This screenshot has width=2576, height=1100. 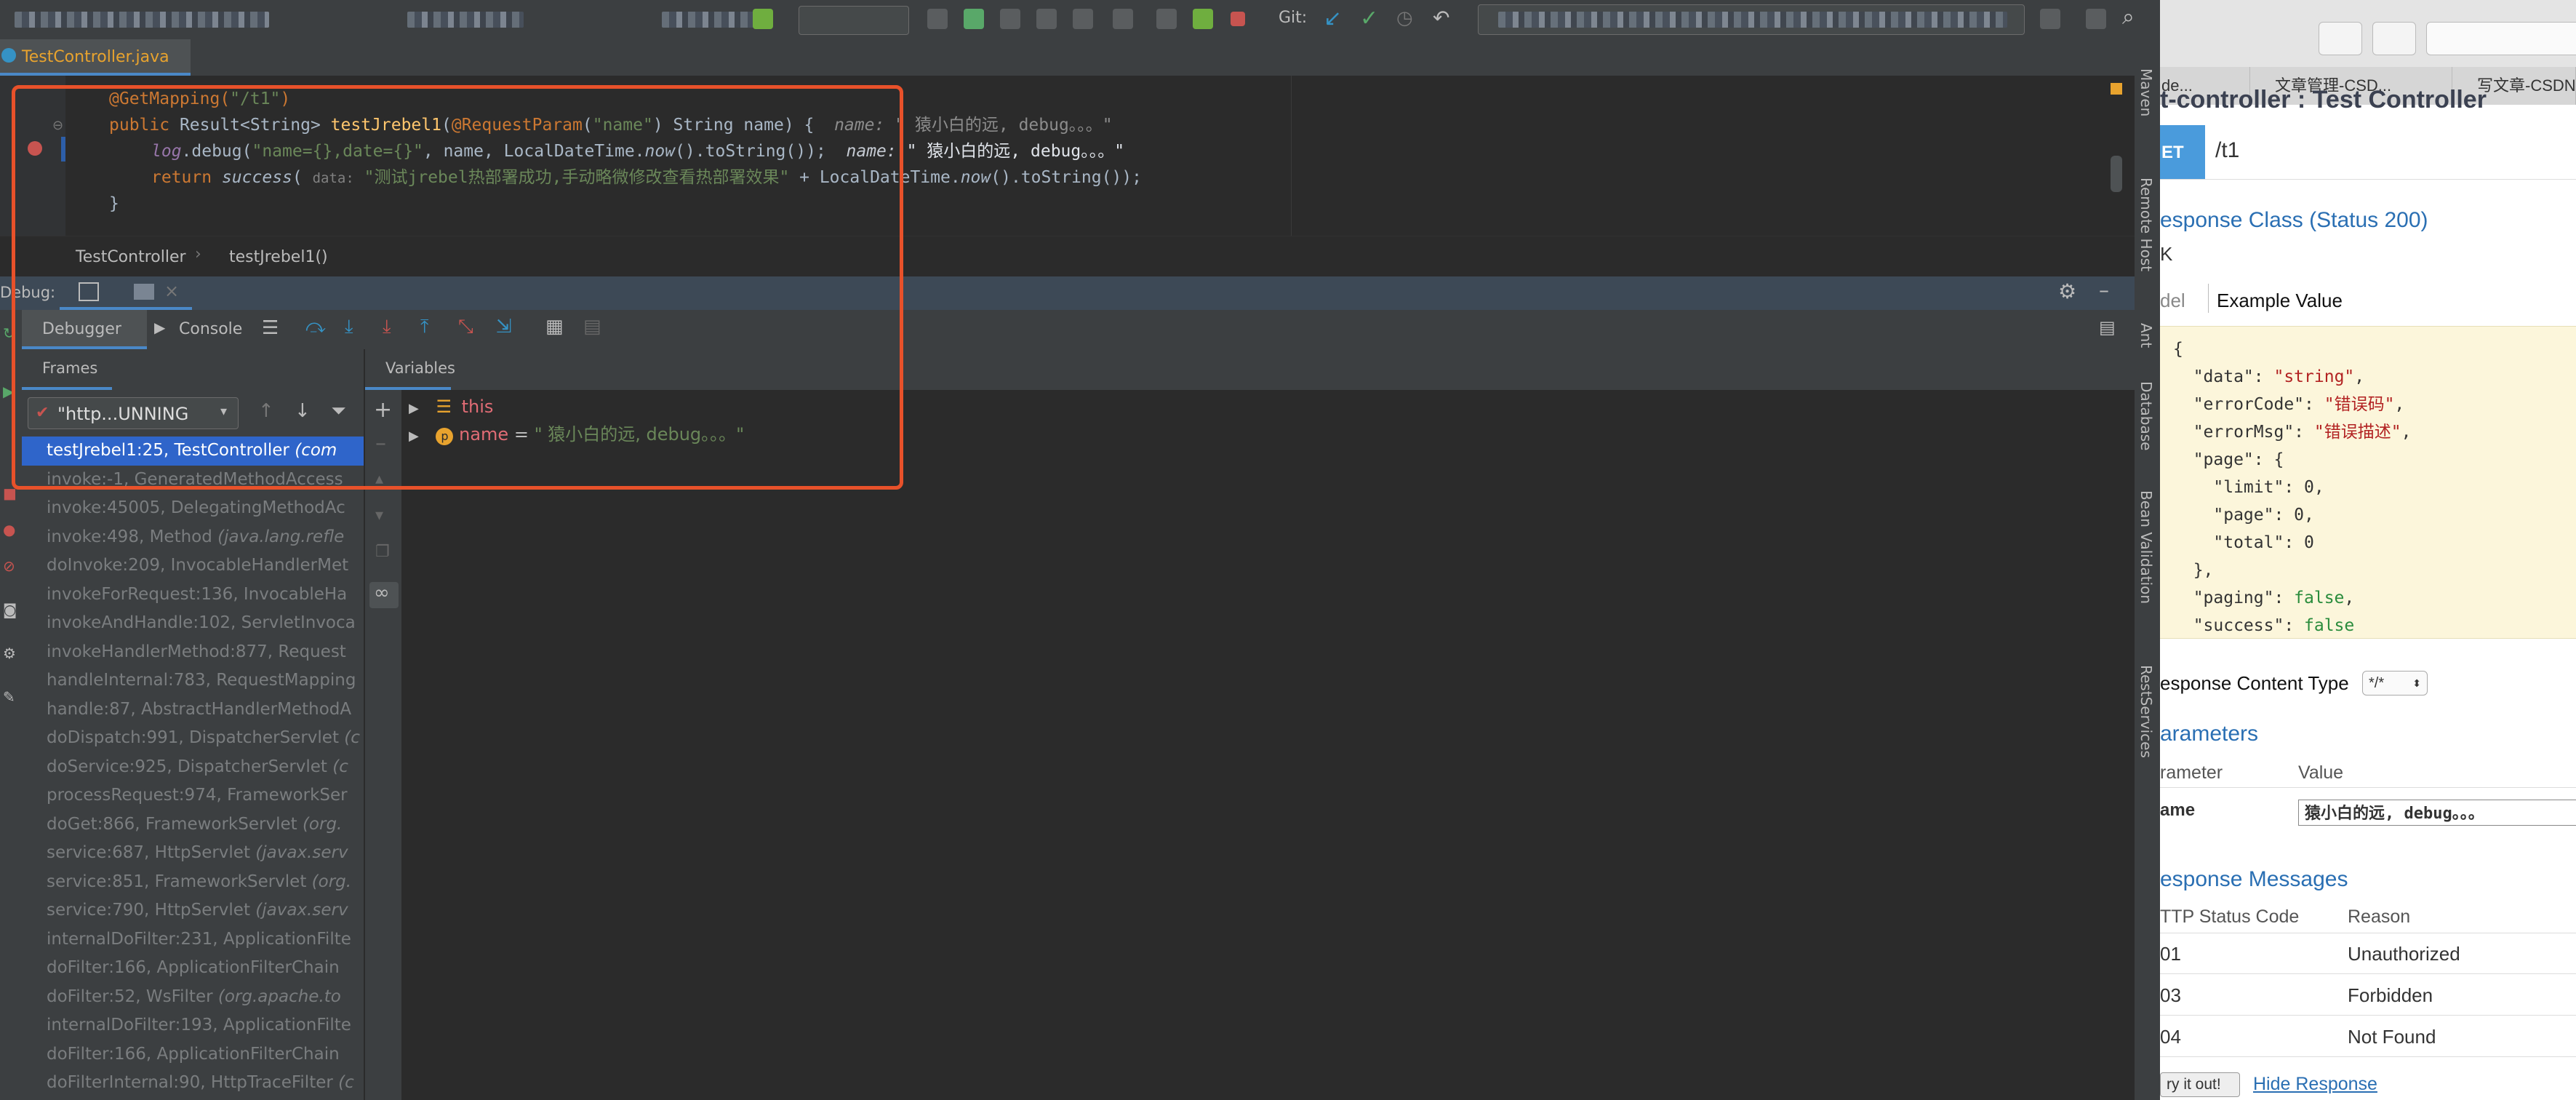 I want to click on frame-row: doGet:866, FrameworkServlet (org., so click(x=193, y=825).